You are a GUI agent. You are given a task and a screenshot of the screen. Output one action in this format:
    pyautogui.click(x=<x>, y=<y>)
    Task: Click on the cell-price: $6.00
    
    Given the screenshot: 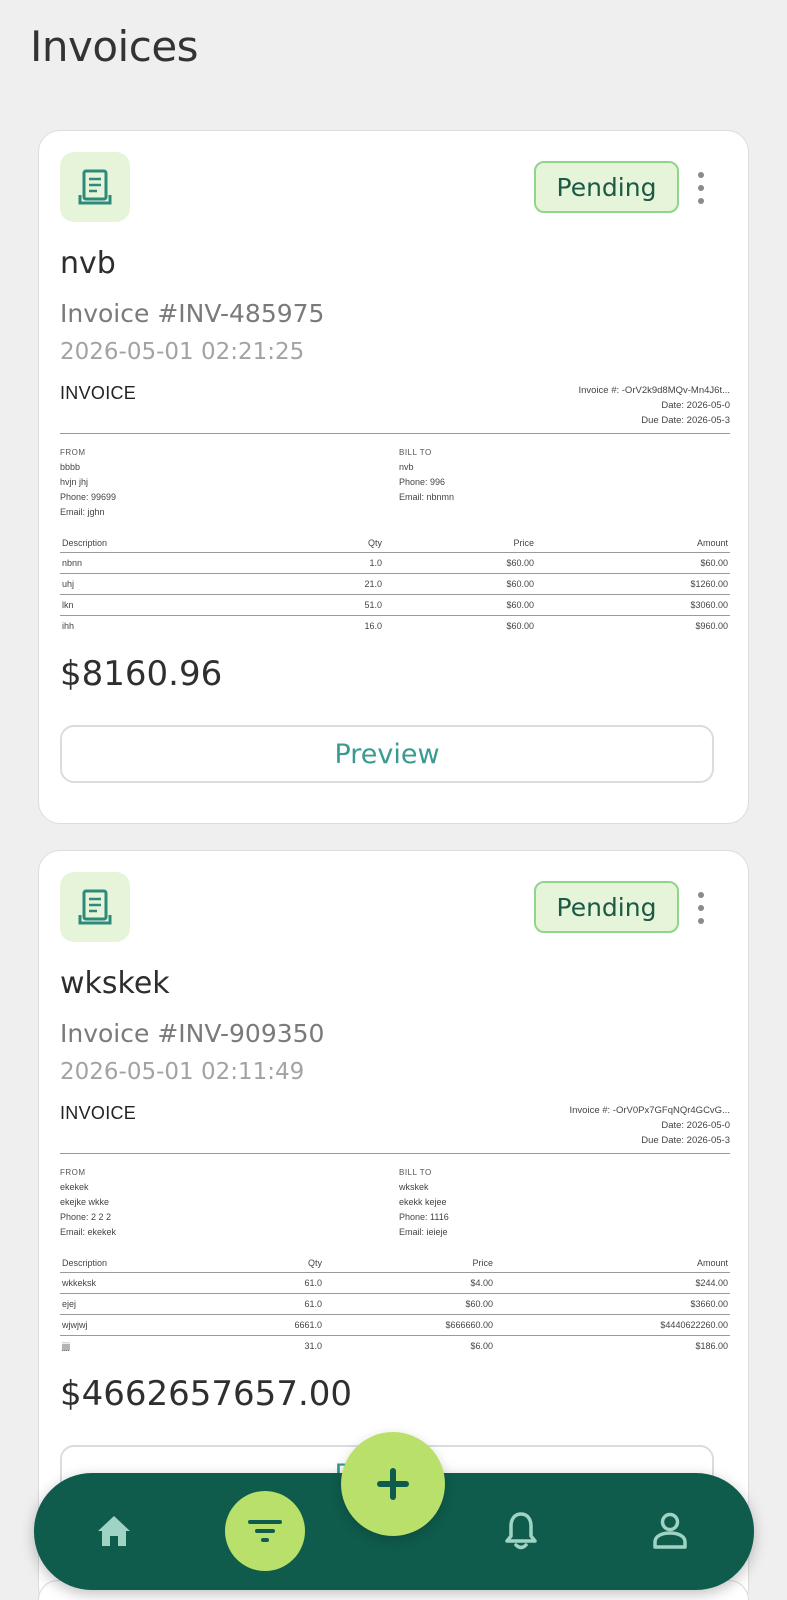 What is the action you would take?
    pyautogui.click(x=481, y=1346)
    